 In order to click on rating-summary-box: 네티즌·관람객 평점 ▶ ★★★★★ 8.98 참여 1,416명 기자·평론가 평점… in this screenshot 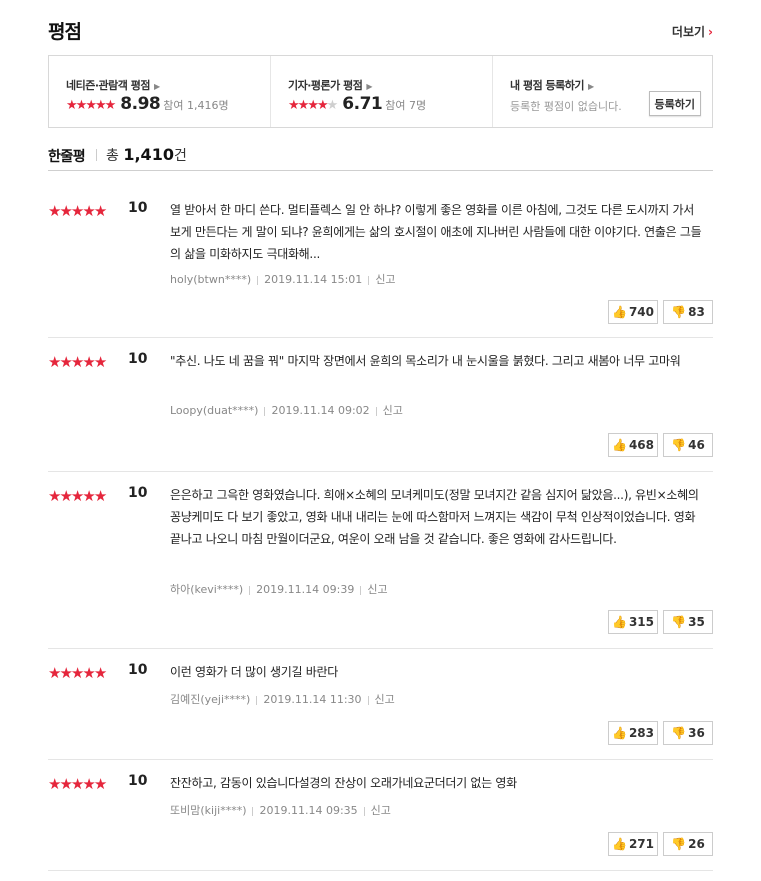, I will do `click(380, 91)`.